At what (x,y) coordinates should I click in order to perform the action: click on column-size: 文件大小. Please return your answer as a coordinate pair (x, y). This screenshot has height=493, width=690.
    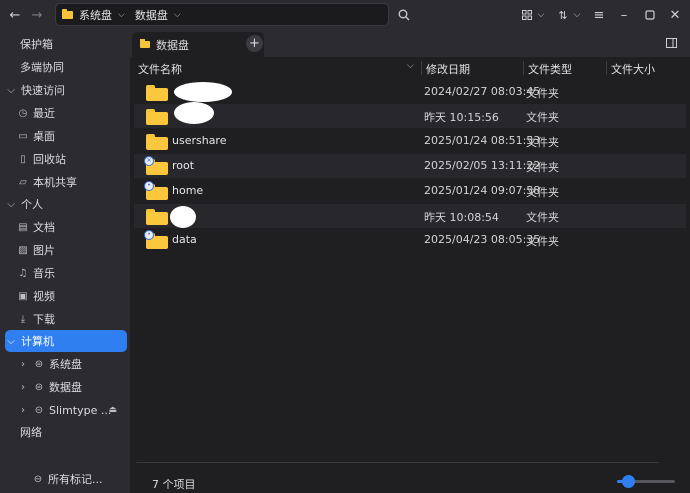
    Looking at the image, I should click on (633, 69).